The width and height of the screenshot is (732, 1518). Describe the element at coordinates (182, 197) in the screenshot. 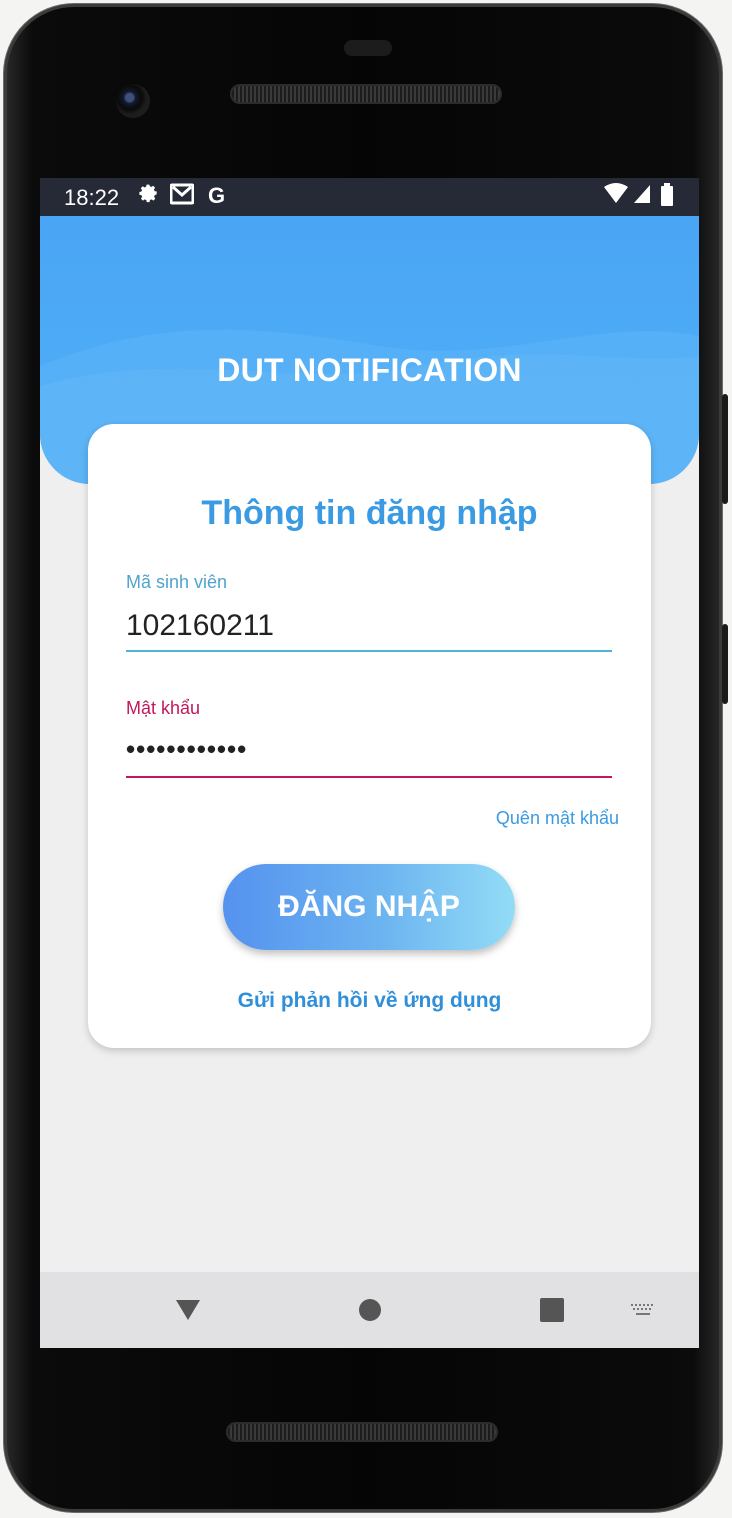

I see `gmail-icon` at that location.